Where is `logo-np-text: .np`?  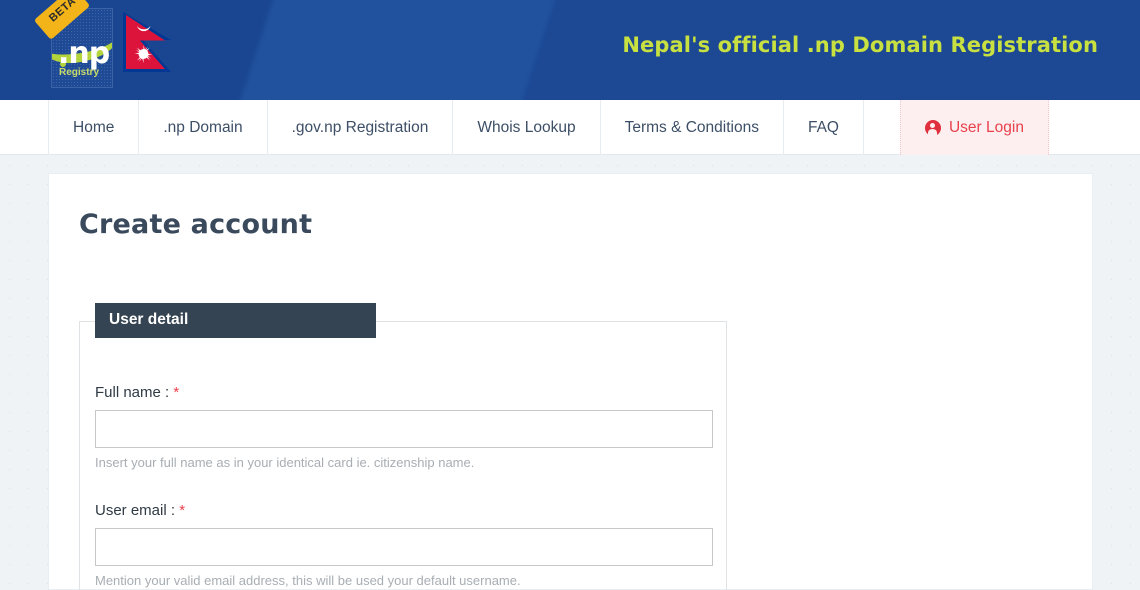
logo-np-text: .np is located at coordinates (84, 53).